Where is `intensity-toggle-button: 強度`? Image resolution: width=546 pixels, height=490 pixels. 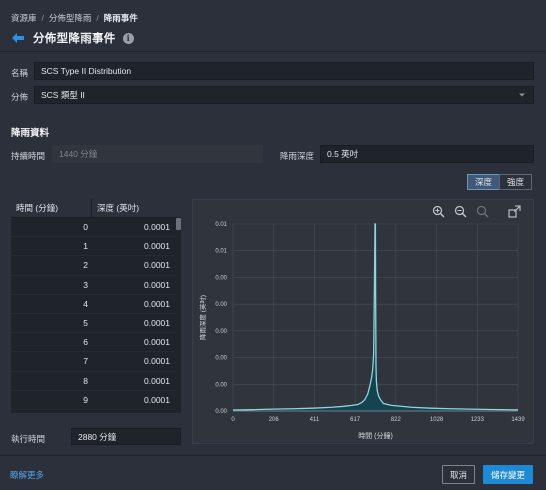 intensity-toggle-button: 強度 is located at coordinates (515, 182).